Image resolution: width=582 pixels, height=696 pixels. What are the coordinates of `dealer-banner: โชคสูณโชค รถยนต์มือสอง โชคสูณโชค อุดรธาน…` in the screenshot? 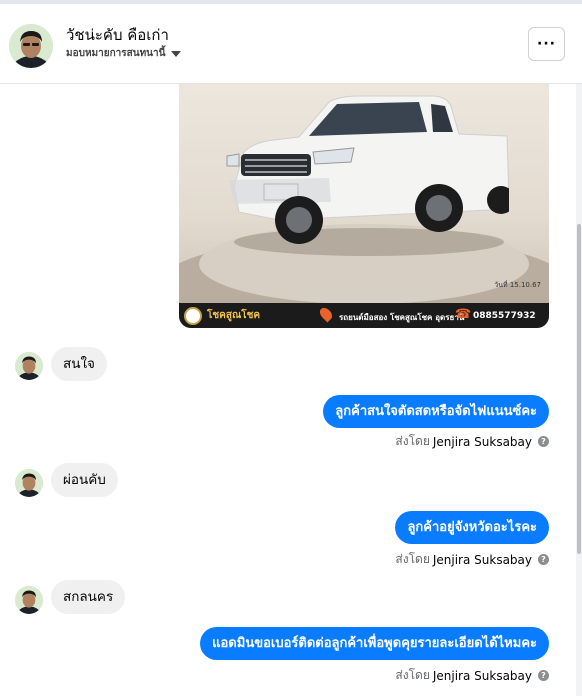 It's located at (364, 315).